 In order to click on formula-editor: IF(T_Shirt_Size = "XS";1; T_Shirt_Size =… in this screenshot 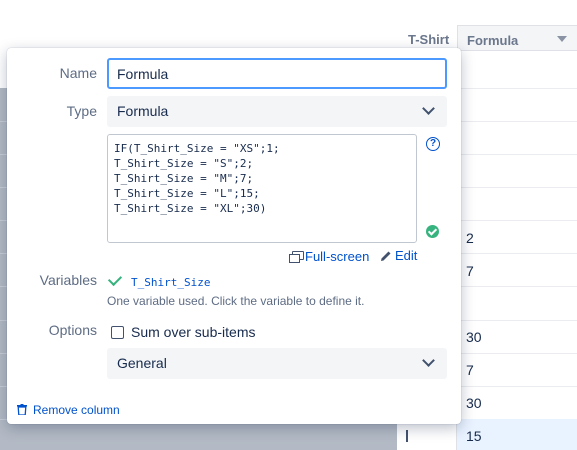, I will do `click(262, 188)`.